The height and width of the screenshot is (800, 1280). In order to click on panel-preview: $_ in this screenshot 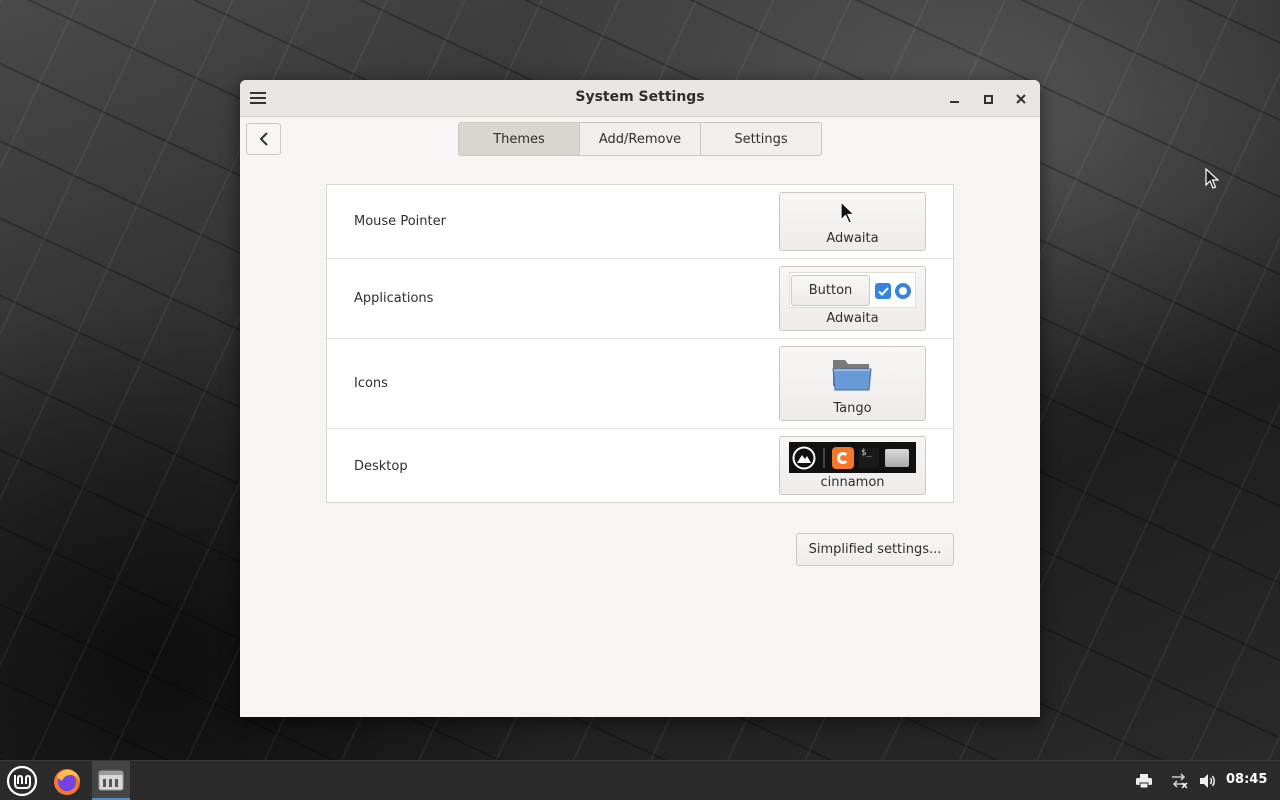, I will do `click(852, 457)`.